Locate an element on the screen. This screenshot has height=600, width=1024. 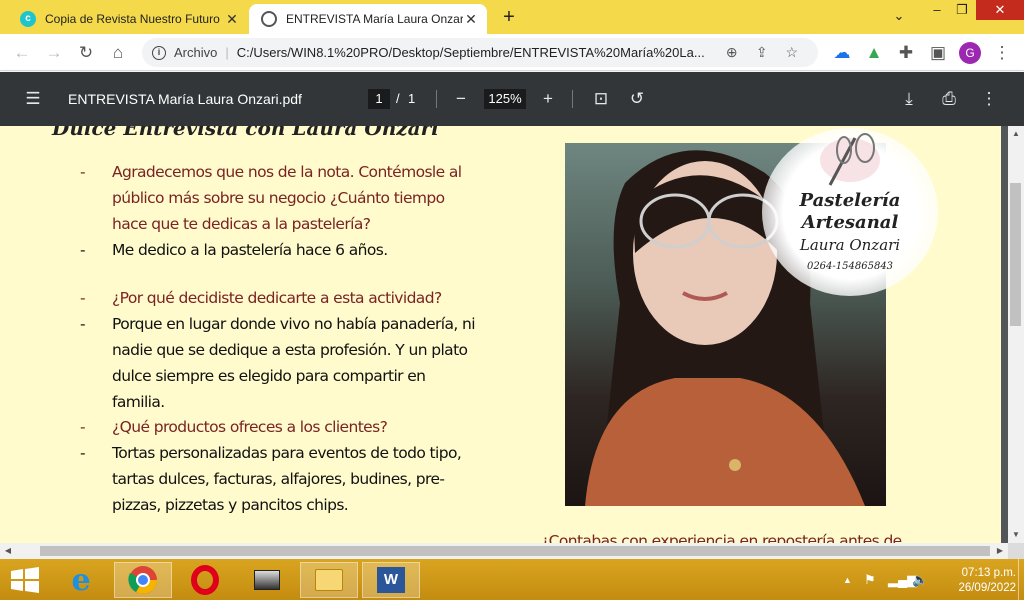
logo-line-2: Artesanal is located at coordinates (850, 222).